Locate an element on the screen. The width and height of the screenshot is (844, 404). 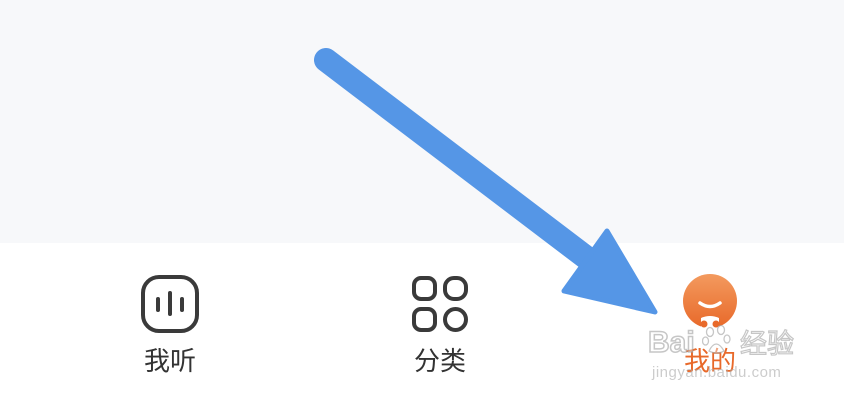
tab-category: 分类 is located at coordinates (440, 323).